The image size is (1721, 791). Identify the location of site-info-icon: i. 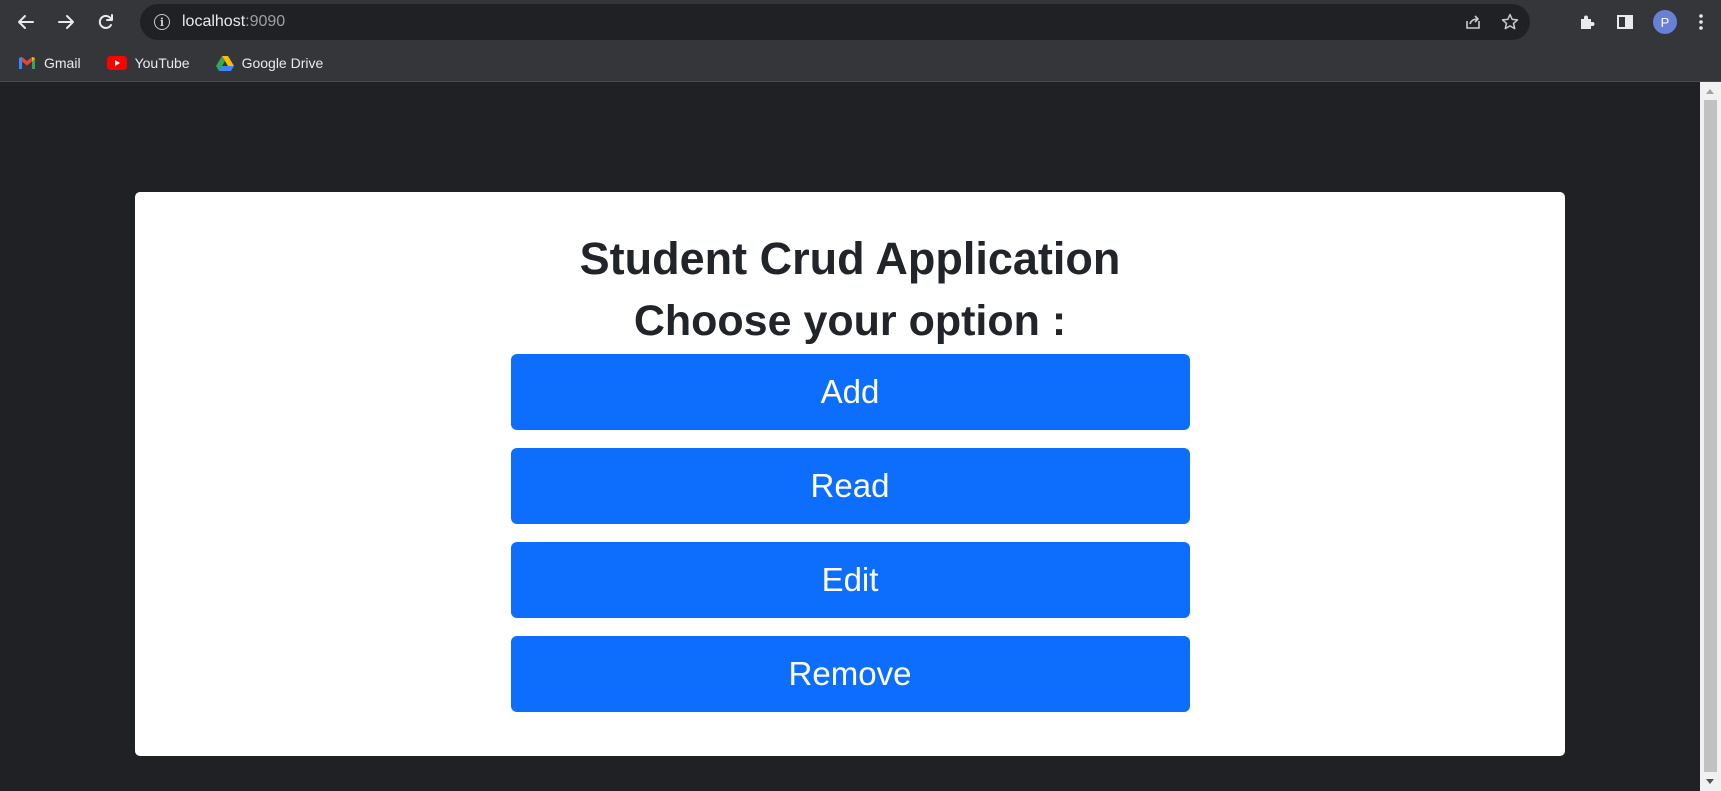
(162, 22).